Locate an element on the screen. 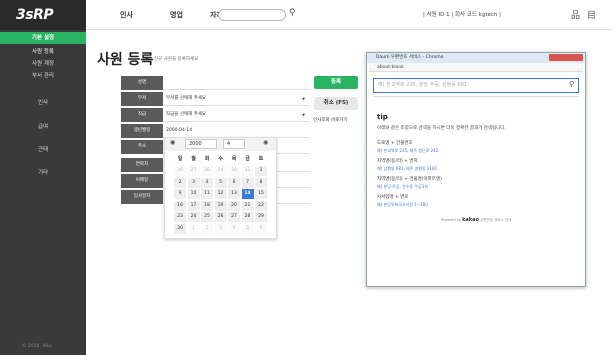 The height and width of the screenshot is (355, 612). sidebar-item-basic-settings: 기본 설정 is located at coordinates (43, 38).